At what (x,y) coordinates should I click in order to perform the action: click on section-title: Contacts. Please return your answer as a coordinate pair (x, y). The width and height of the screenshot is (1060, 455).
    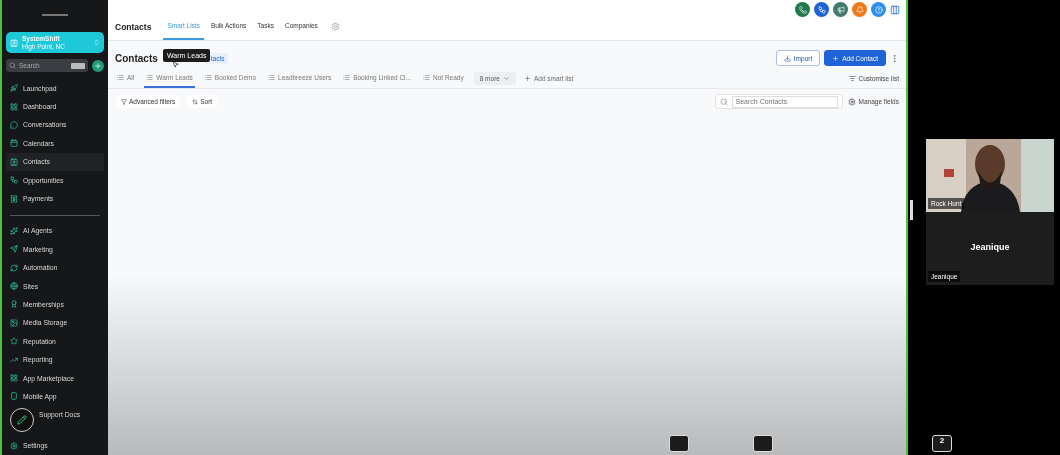
    Looking at the image, I should click on (136, 58).